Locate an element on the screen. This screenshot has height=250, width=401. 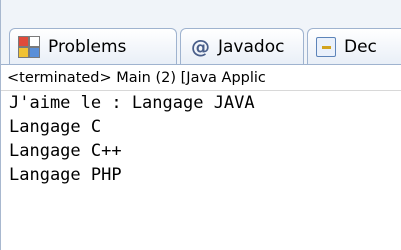
tab-problems: Problems is located at coordinates (93, 46).